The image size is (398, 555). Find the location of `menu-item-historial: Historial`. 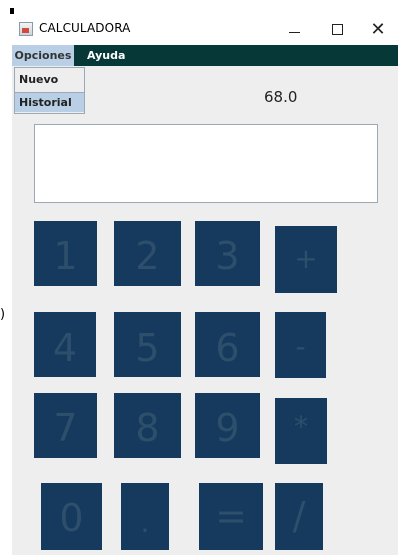

menu-item-historial: Historial is located at coordinates (49, 102).